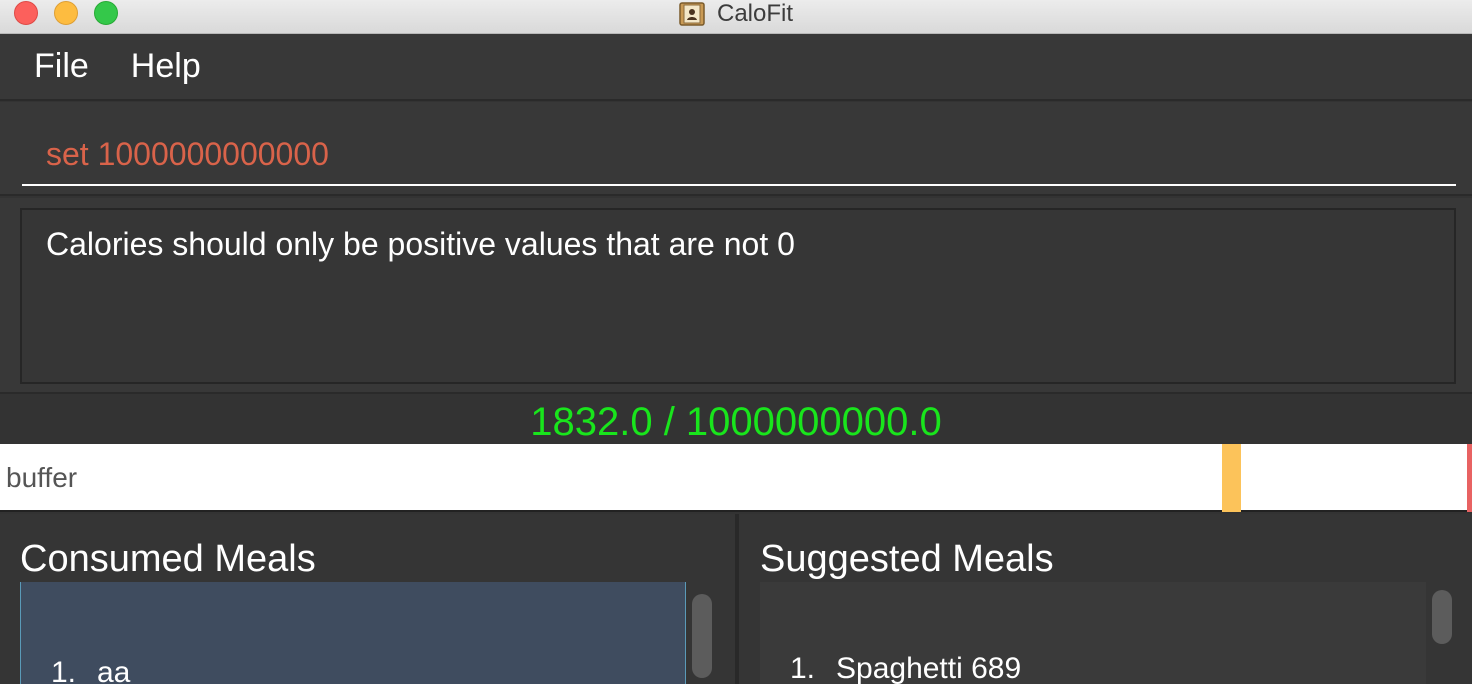 The width and height of the screenshot is (1472, 684). I want to click on menu-help: Help, so click(166, 66).